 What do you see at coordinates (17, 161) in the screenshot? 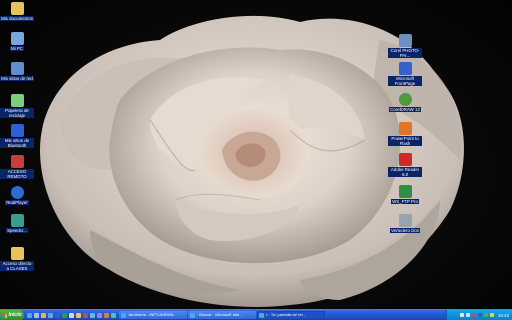
I see `remote-access-icon` at bounding box center [17, 161].